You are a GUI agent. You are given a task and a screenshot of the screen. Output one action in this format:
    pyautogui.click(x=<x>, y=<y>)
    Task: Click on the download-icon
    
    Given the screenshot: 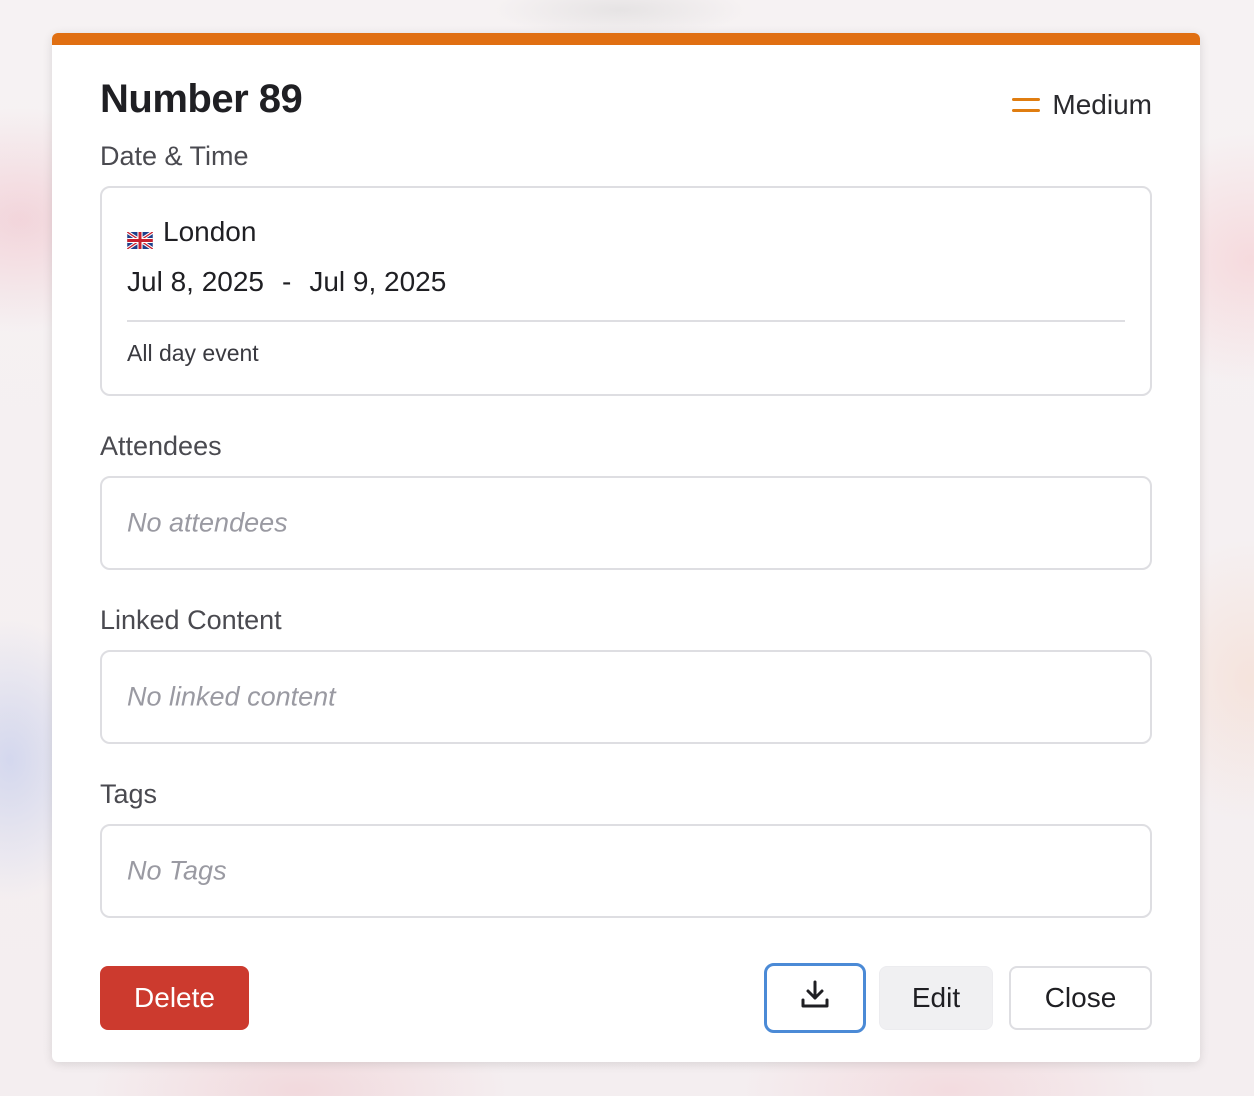 What is the action you would take?
    pyautogui.click(x=815, y=998)
    